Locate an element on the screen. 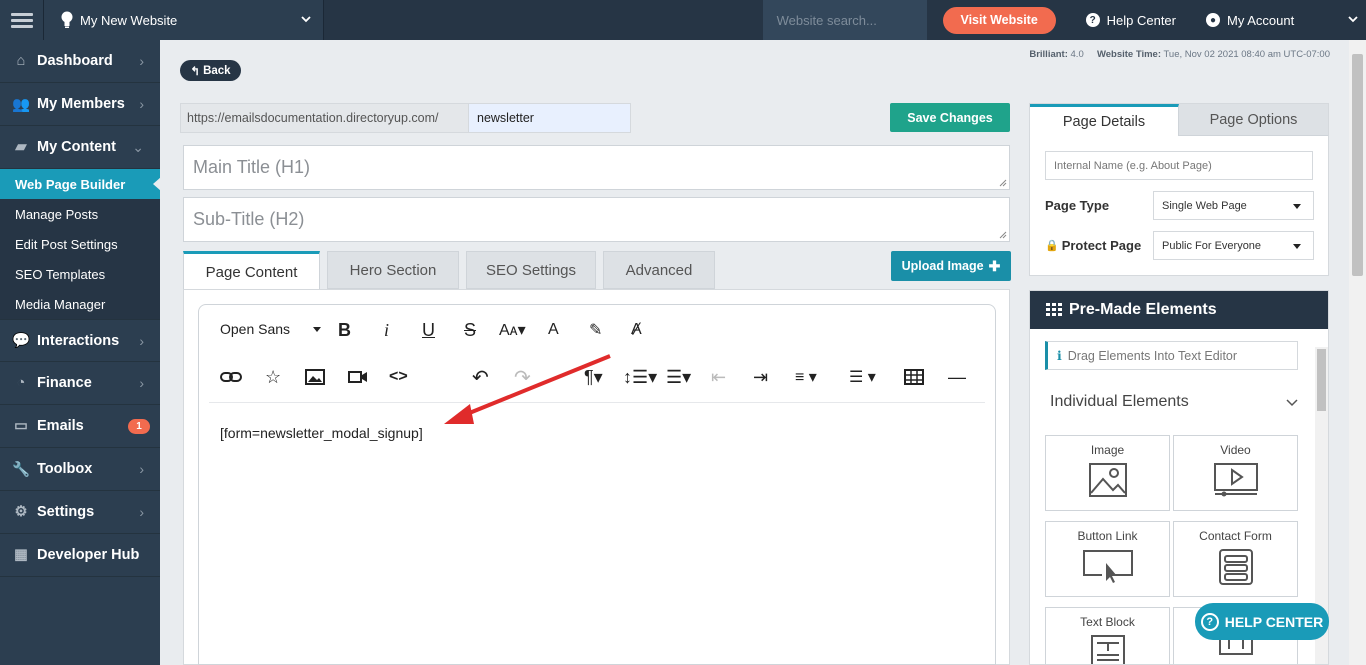 The height and width of the screenshot is (665, 1366). sidebar-item-finance: ◔ Finance › is located at coordinates (80, 383).